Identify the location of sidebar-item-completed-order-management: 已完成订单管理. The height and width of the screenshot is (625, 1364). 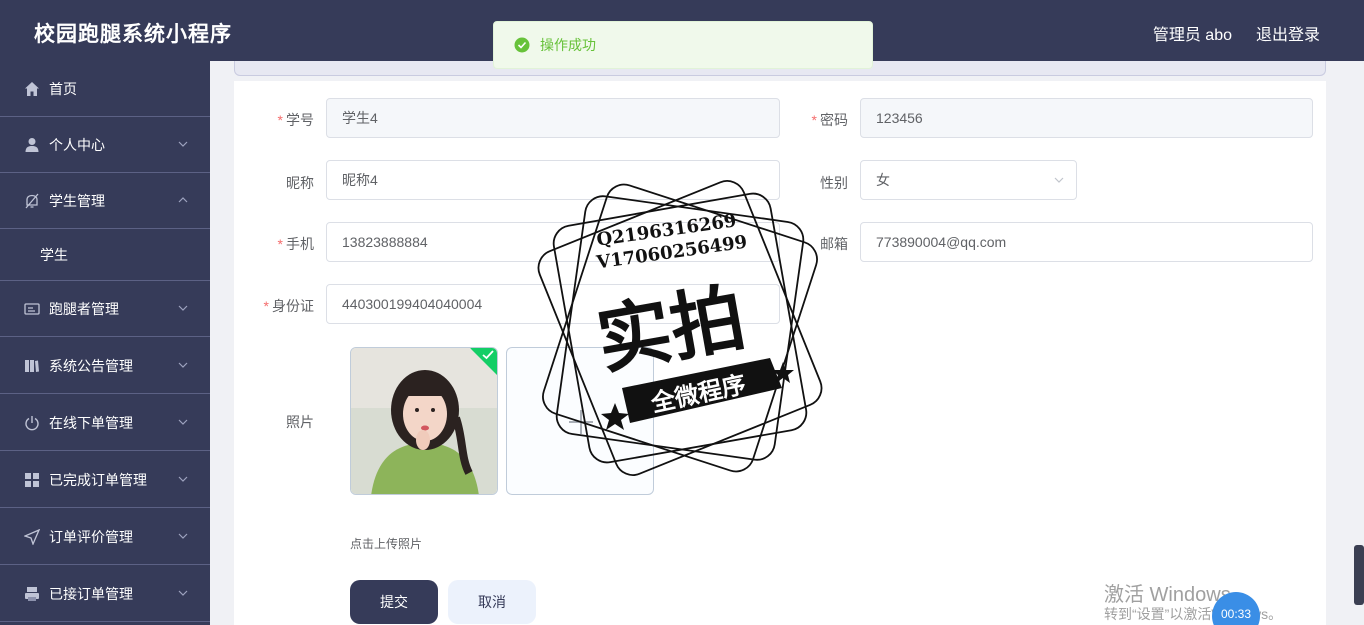
(105, 480).